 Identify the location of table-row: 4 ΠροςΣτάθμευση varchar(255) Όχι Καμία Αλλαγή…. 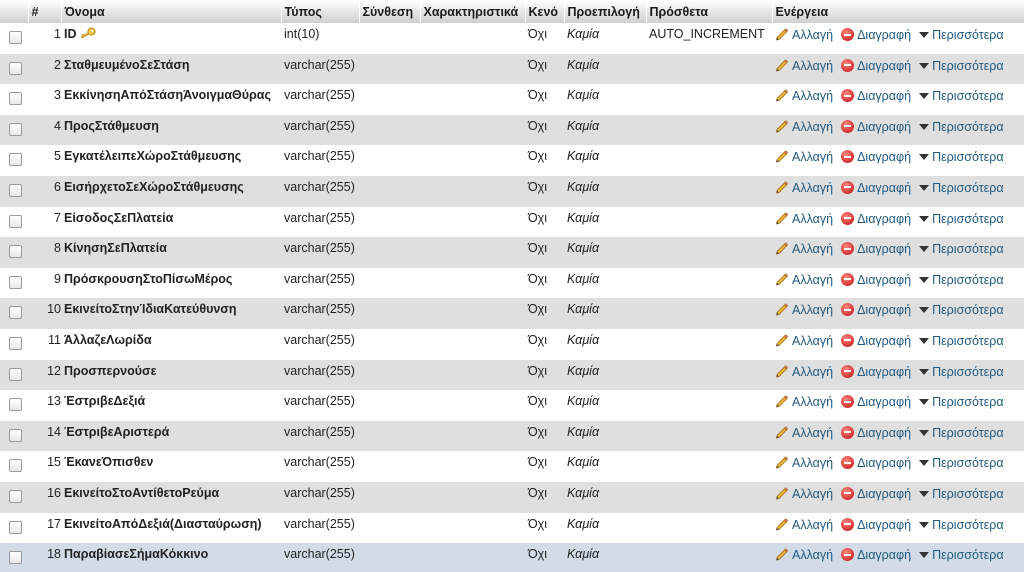
(512, 130).